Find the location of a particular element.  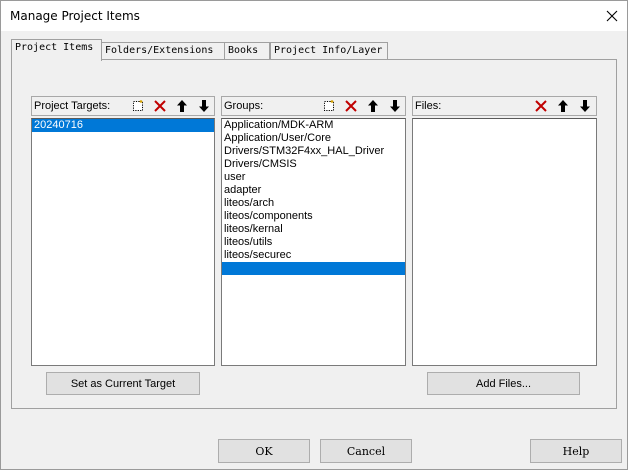

list-item: liteos/utils is located at coordinates (313, 242).